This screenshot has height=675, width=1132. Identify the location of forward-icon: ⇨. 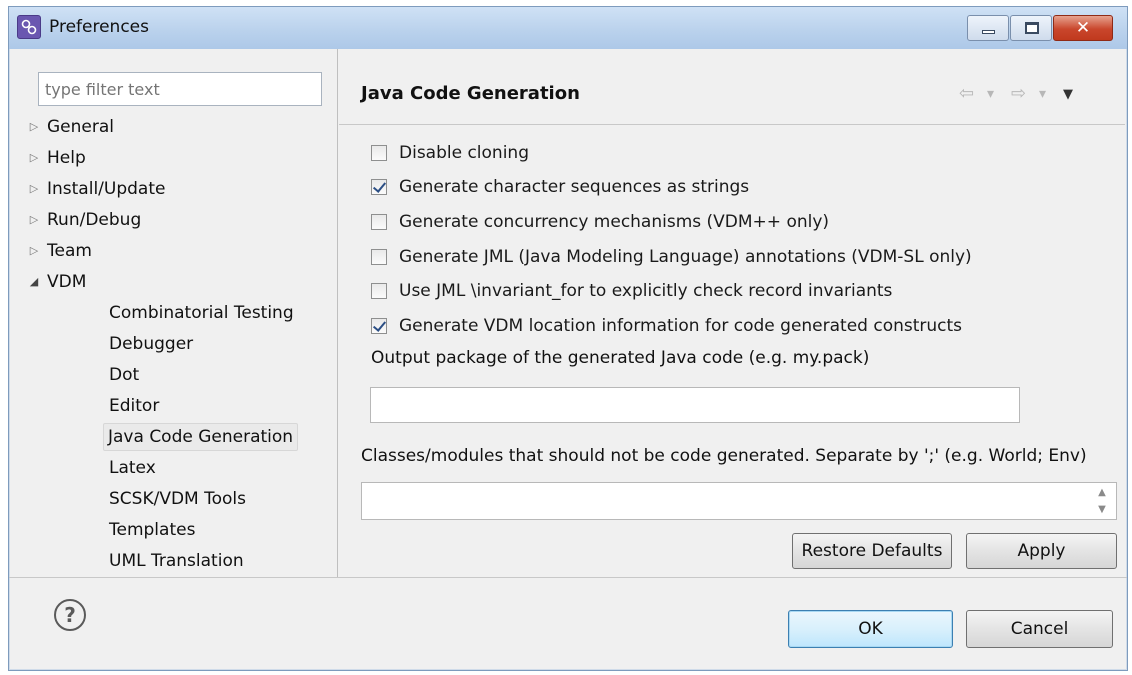
(1018, 93).